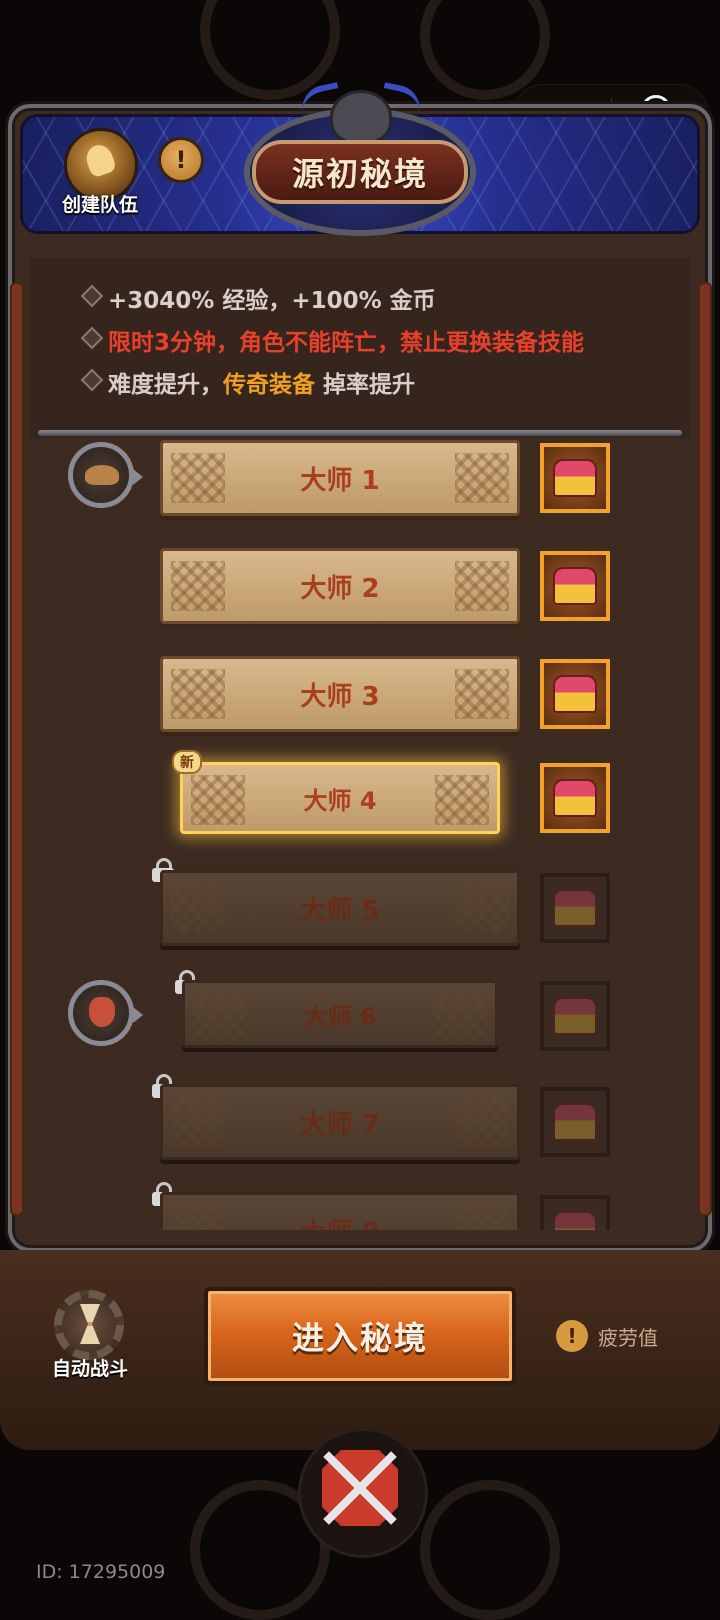  Describe the element at coordinates (272, 301) in the screenshot. I see `description-line-1: +3040% 经验，+100% 金币` at that location.